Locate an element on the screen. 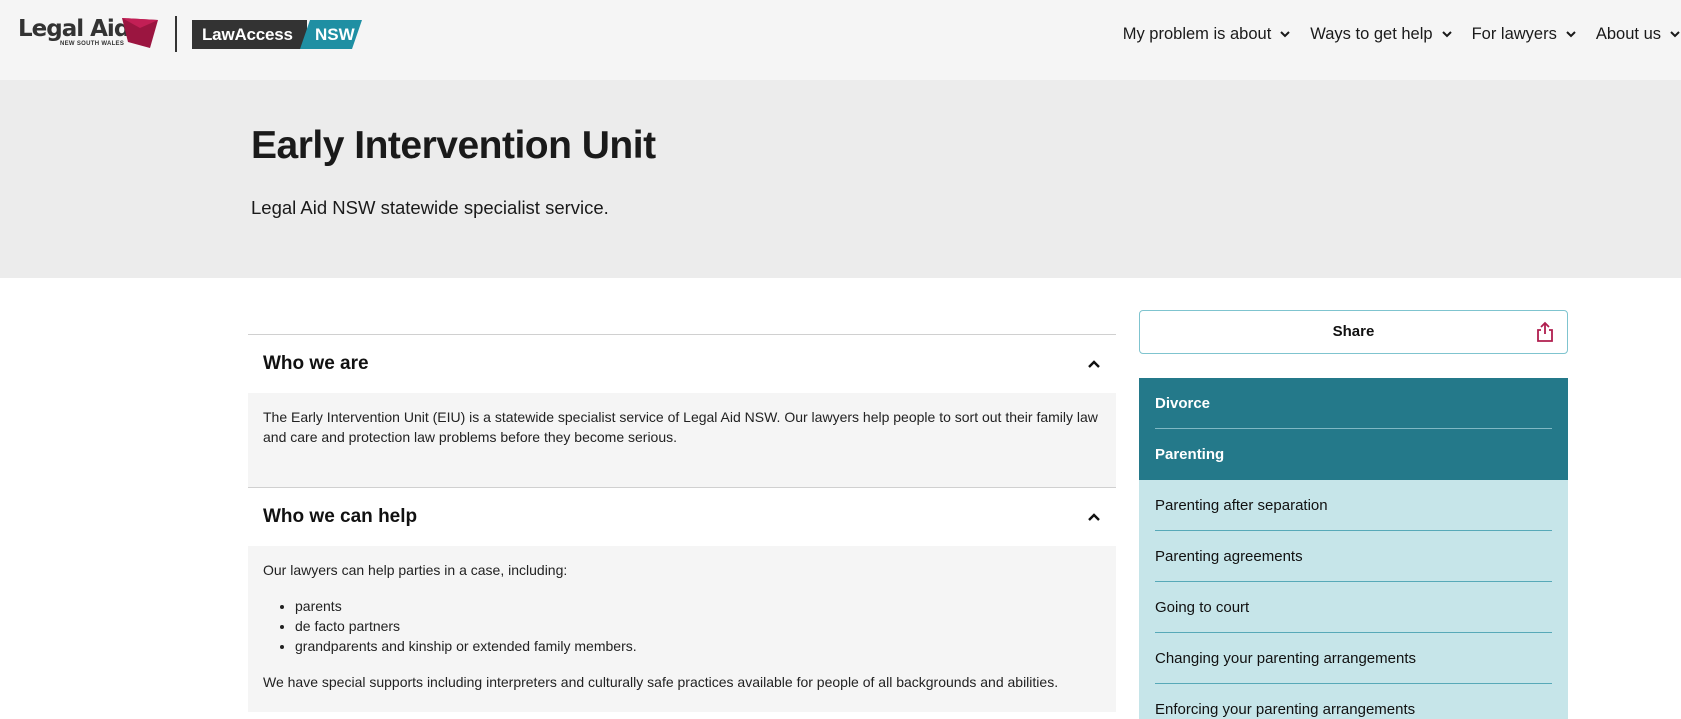  sidebar-item-parenting-agreements: Parenting agreements is located at coordinates (1353, 556).